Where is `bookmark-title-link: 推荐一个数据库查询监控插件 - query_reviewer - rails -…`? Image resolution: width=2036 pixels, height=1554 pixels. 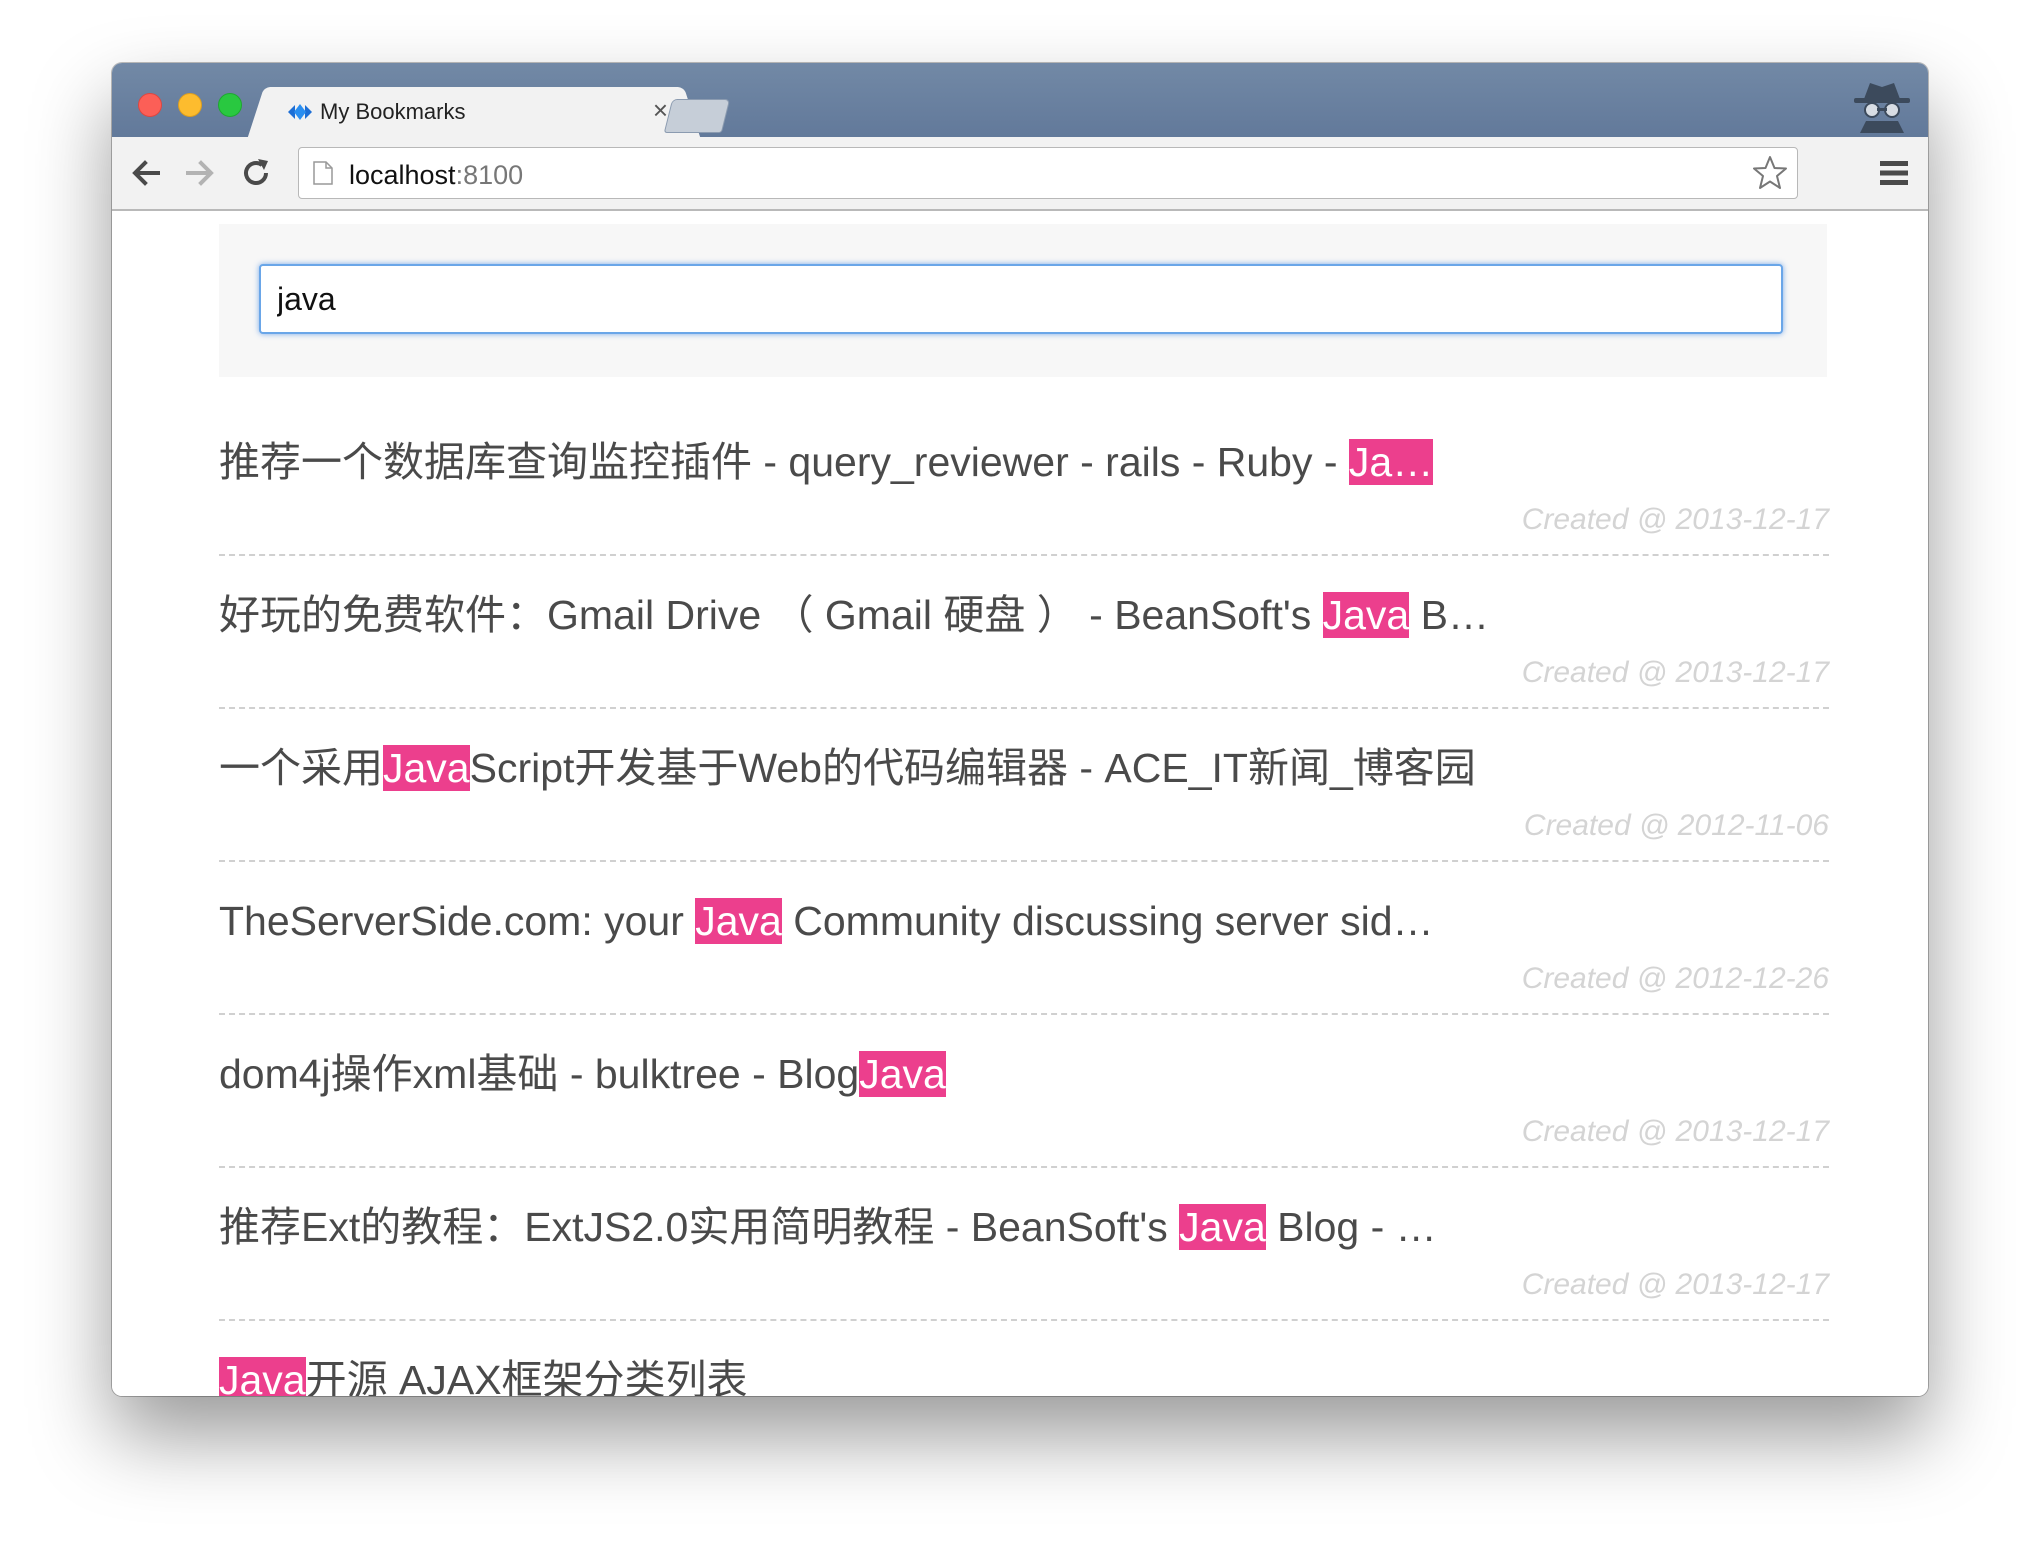 bookmark-title-link: 推荐一个数据库查询监控插件 - query_reviewer - rails -… is located at coordinates (826, 462).